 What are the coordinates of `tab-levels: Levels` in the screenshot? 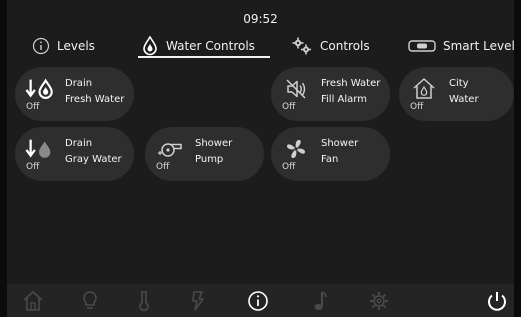 It's located at (63, 46).